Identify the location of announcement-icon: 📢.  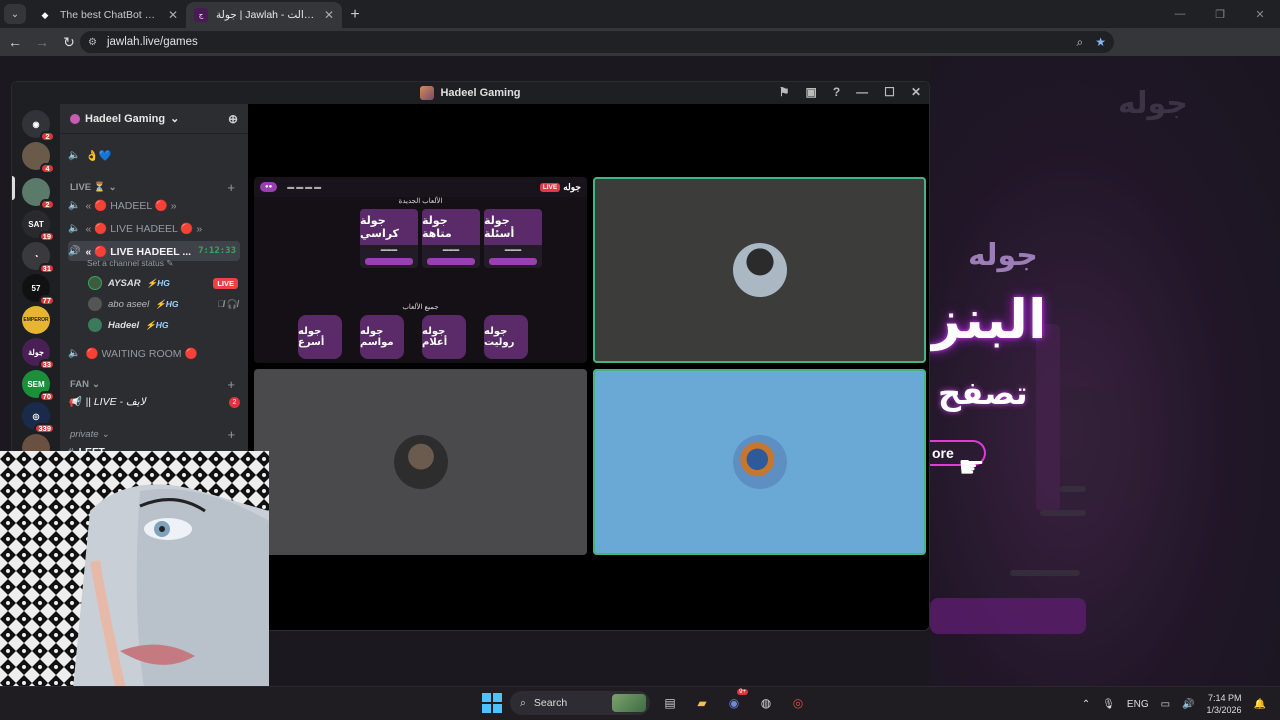
(74, 402).